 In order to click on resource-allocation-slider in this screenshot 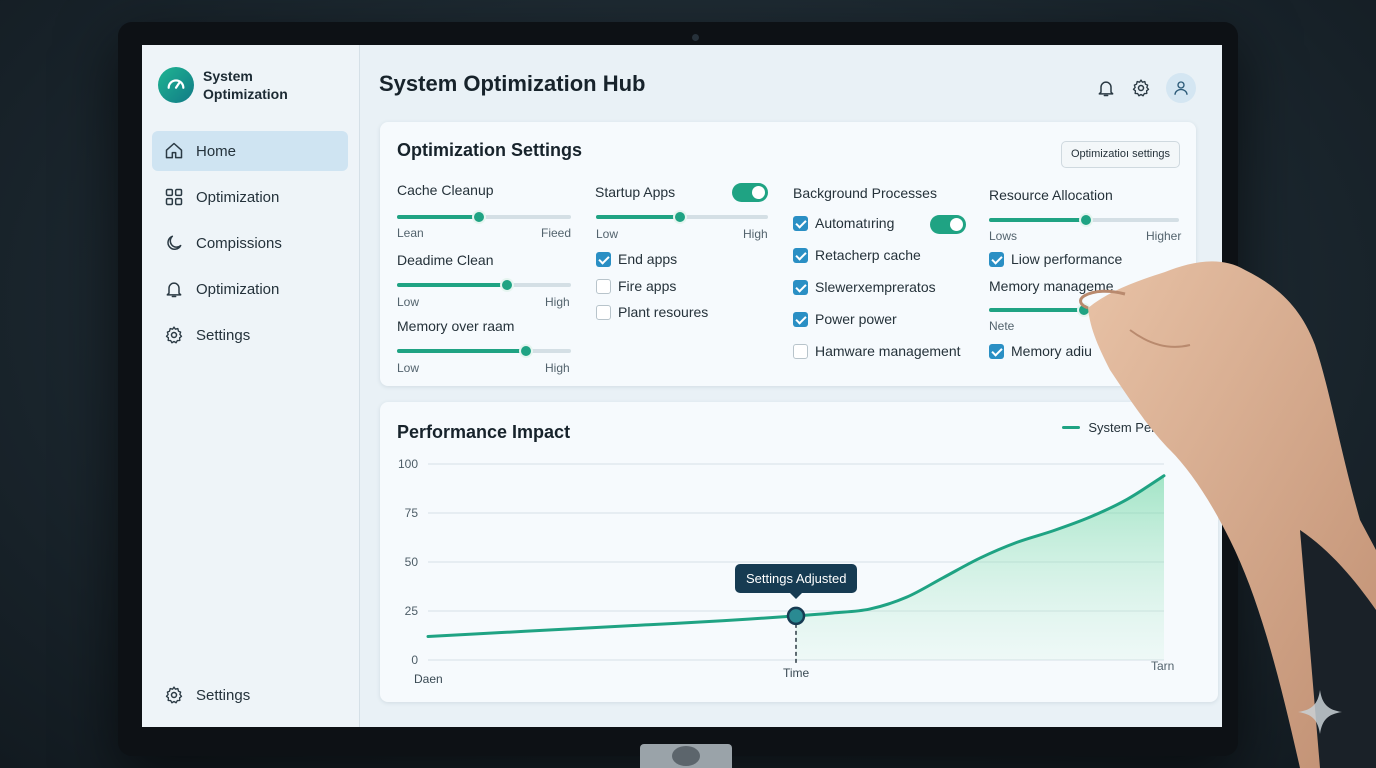, I will do `click(1084, 220)`.